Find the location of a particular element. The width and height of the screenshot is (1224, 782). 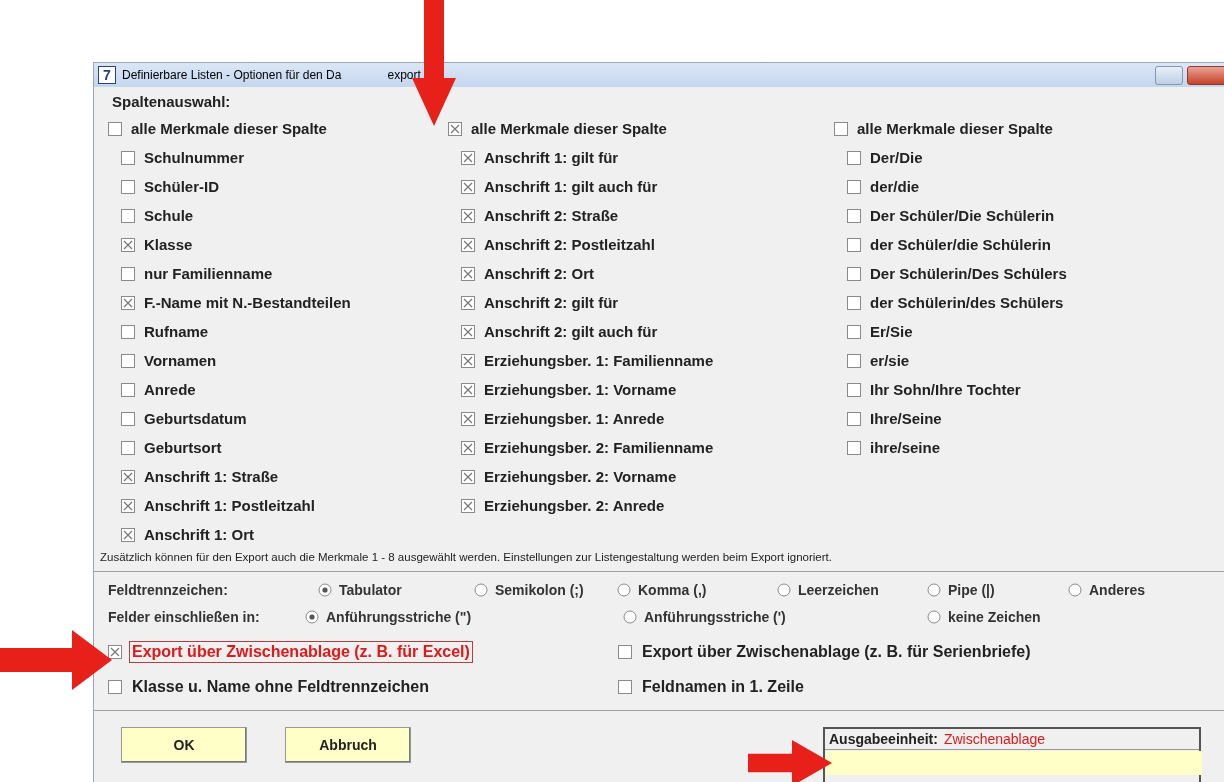

app-icon: 7 is located at coordinates (107, 75).